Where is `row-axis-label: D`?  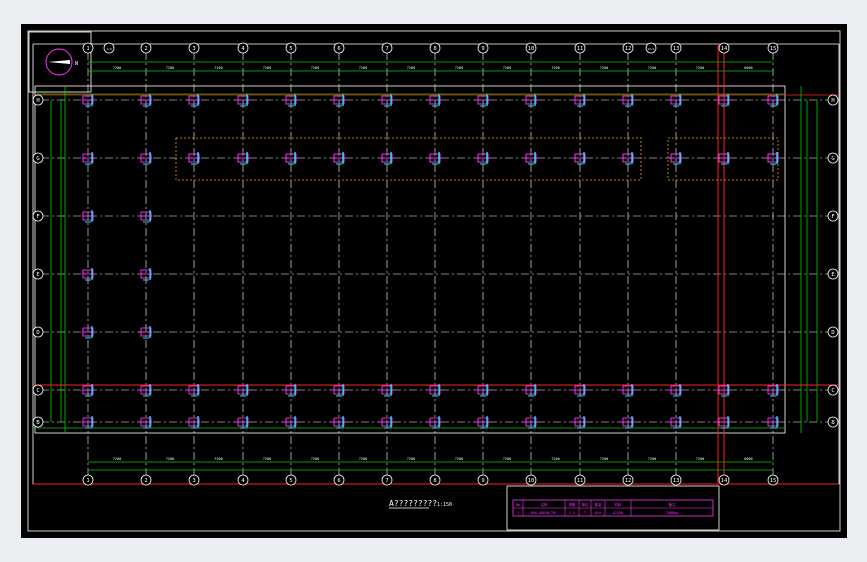
row-axis-label: D is located at coordinates (37, 333).